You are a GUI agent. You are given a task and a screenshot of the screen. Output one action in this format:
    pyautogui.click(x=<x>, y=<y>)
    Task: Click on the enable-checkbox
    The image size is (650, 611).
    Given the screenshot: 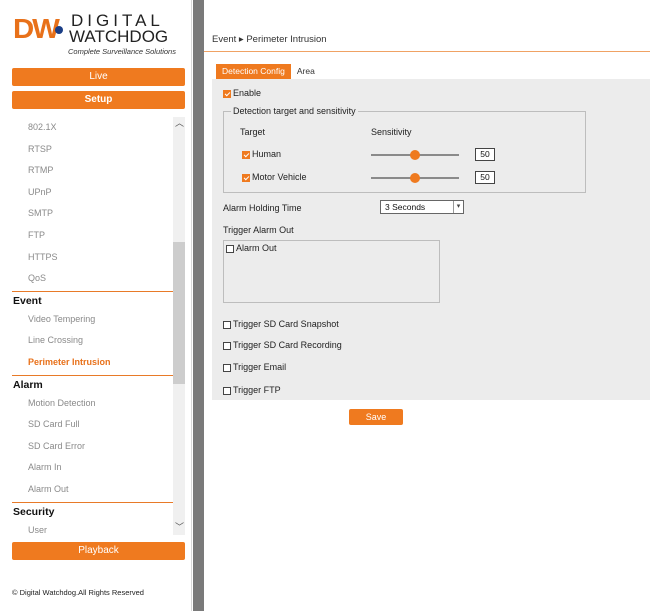 What is the action you would take?
    pyautogui.click(x=227, y=93)
    